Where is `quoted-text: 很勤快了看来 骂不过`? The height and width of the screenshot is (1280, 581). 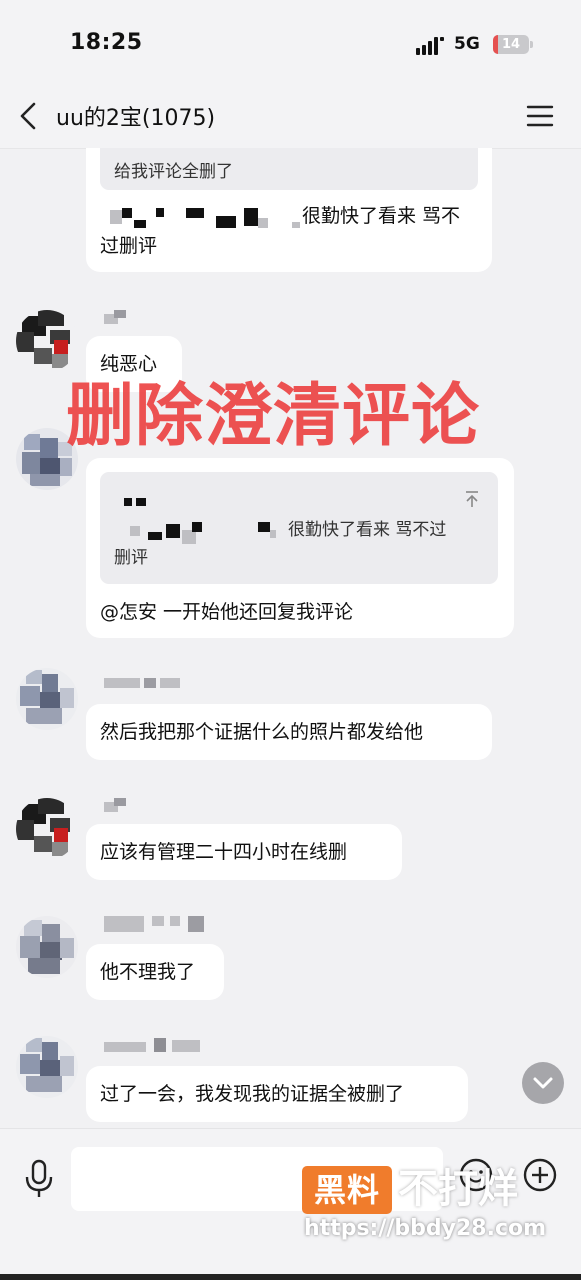 quoted-text: 很勤快了看来 骂不过 is located at coordinates (367, 530).